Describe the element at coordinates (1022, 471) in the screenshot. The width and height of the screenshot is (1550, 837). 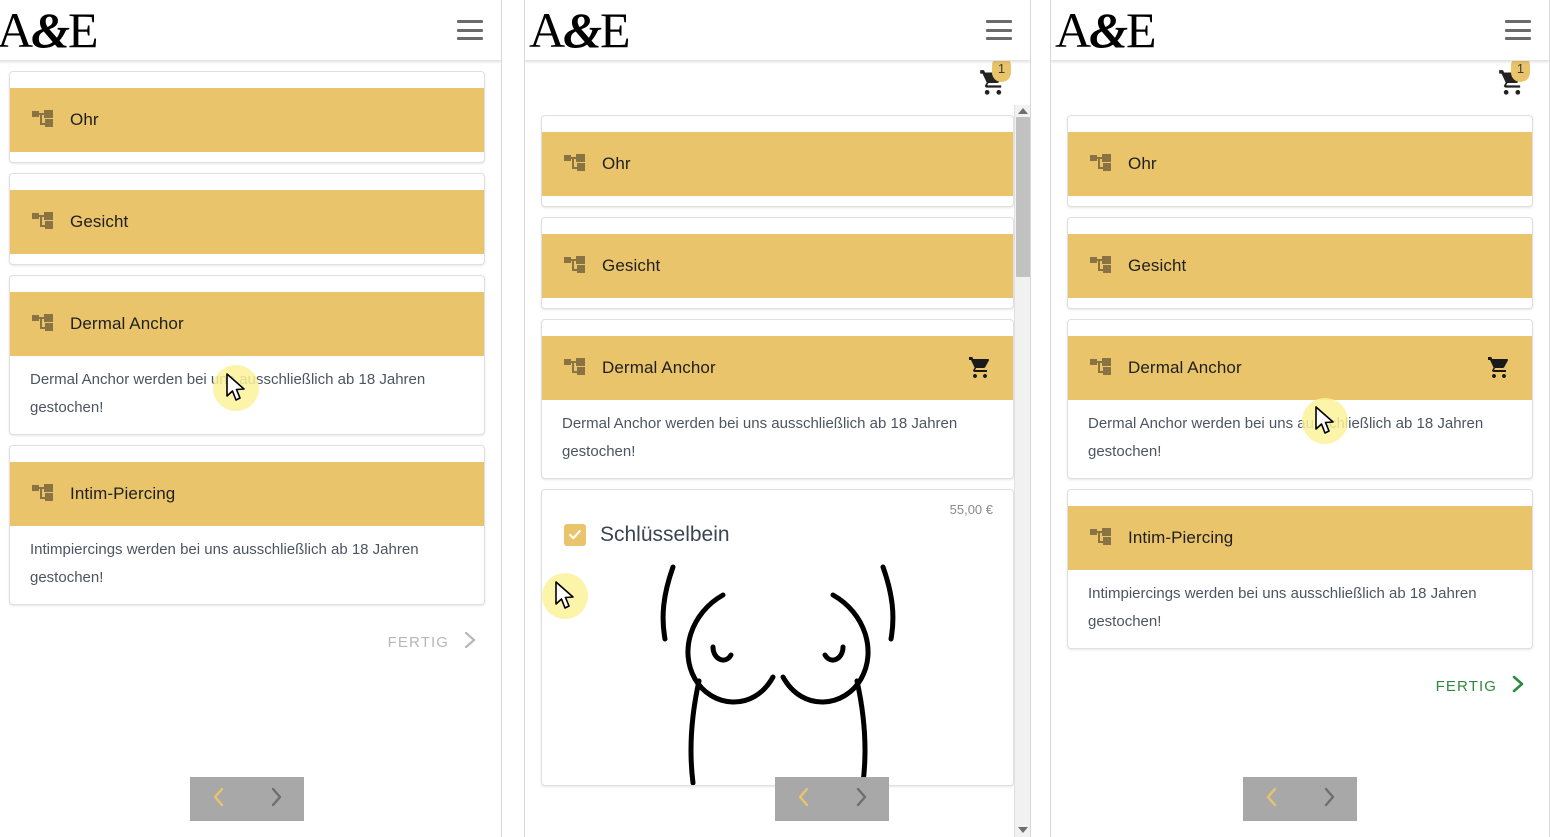
I see `vertical-scrollbar` at that location.